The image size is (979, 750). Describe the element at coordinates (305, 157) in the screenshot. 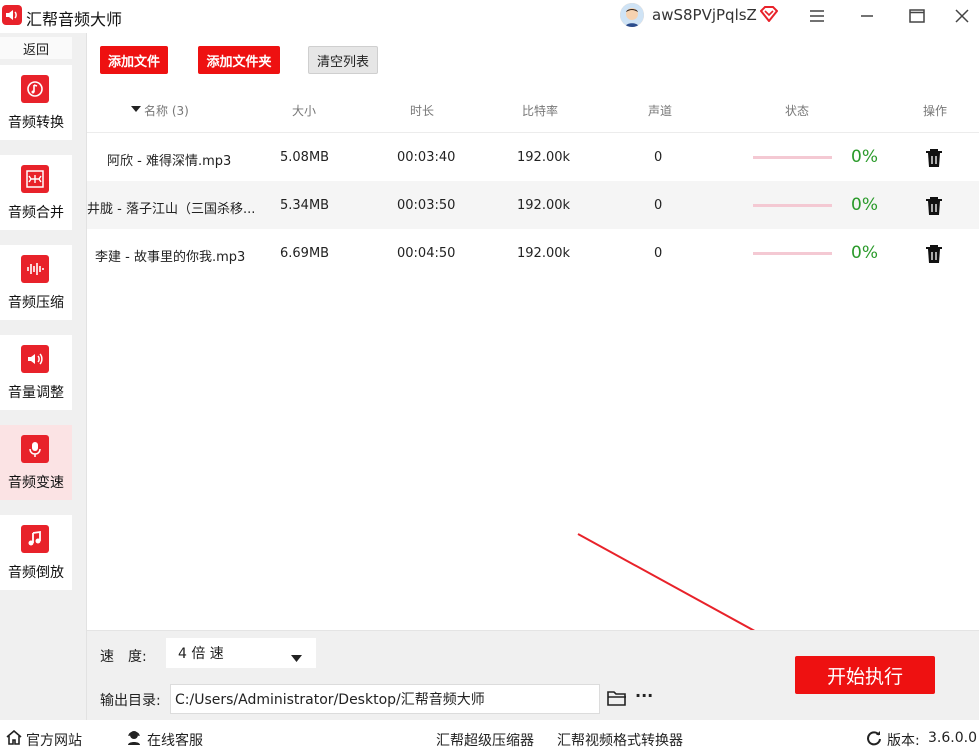

I see `file-size: 5.08MB` at that location.